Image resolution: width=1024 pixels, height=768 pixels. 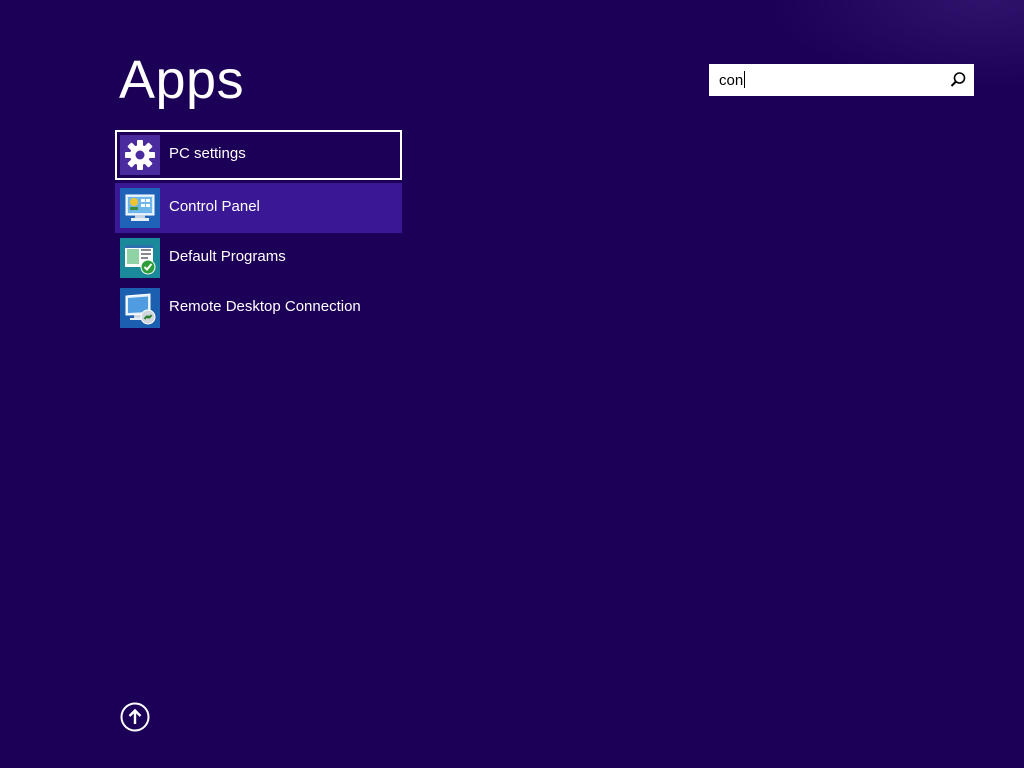 I want to click on search-icon, so click(x=958, y=80).